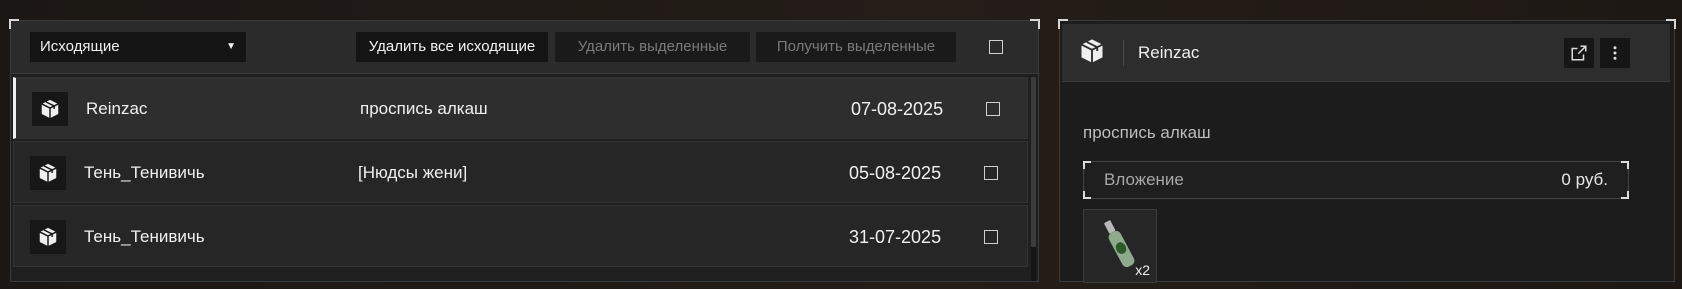  I want to click on item-quantity: x2, so click(1142, 270).